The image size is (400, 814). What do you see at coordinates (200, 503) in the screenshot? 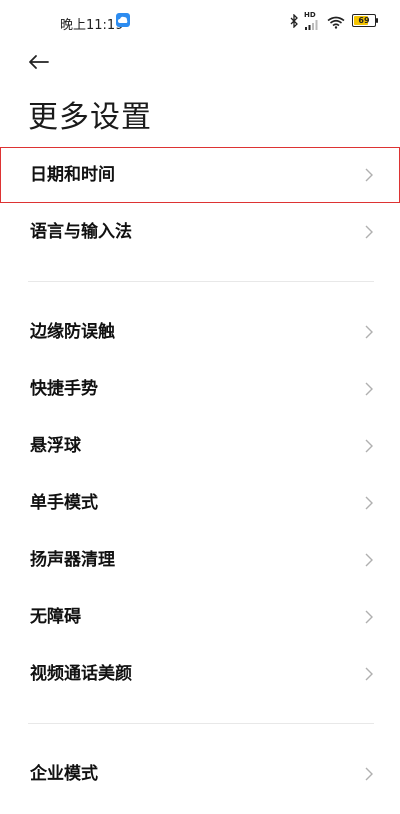
I see `settings-item-one-handed-mode: 单手模式` at bounding box center [200, 503].